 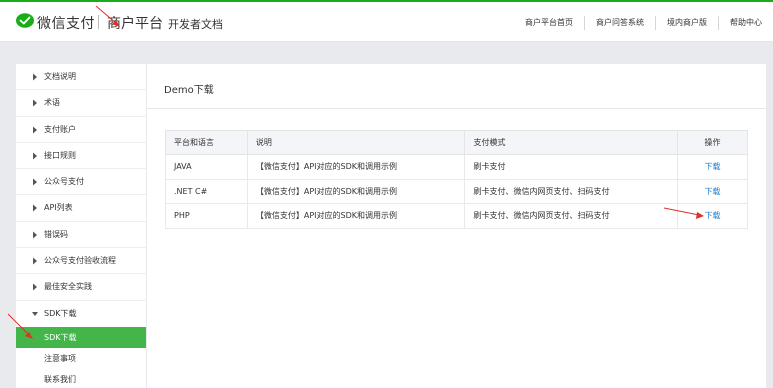 What do you see at coordinates (25, 20) in the screenshot?
I see `wechat-pay-logo-icon` at bounding box center [25, 20].